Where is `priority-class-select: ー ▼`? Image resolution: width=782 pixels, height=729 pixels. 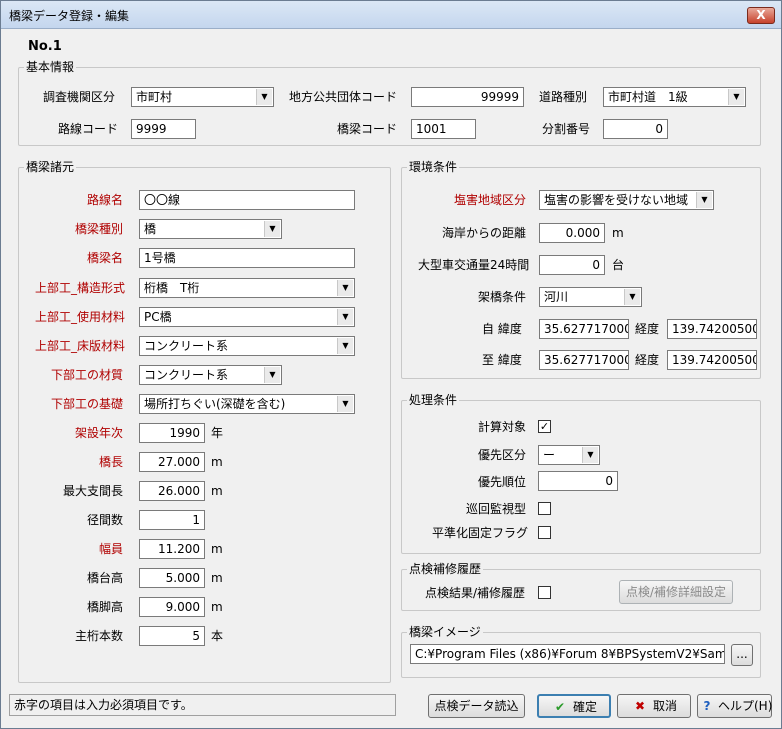
priority-class-select: ー ▼ is located at coordinates (569, 455).